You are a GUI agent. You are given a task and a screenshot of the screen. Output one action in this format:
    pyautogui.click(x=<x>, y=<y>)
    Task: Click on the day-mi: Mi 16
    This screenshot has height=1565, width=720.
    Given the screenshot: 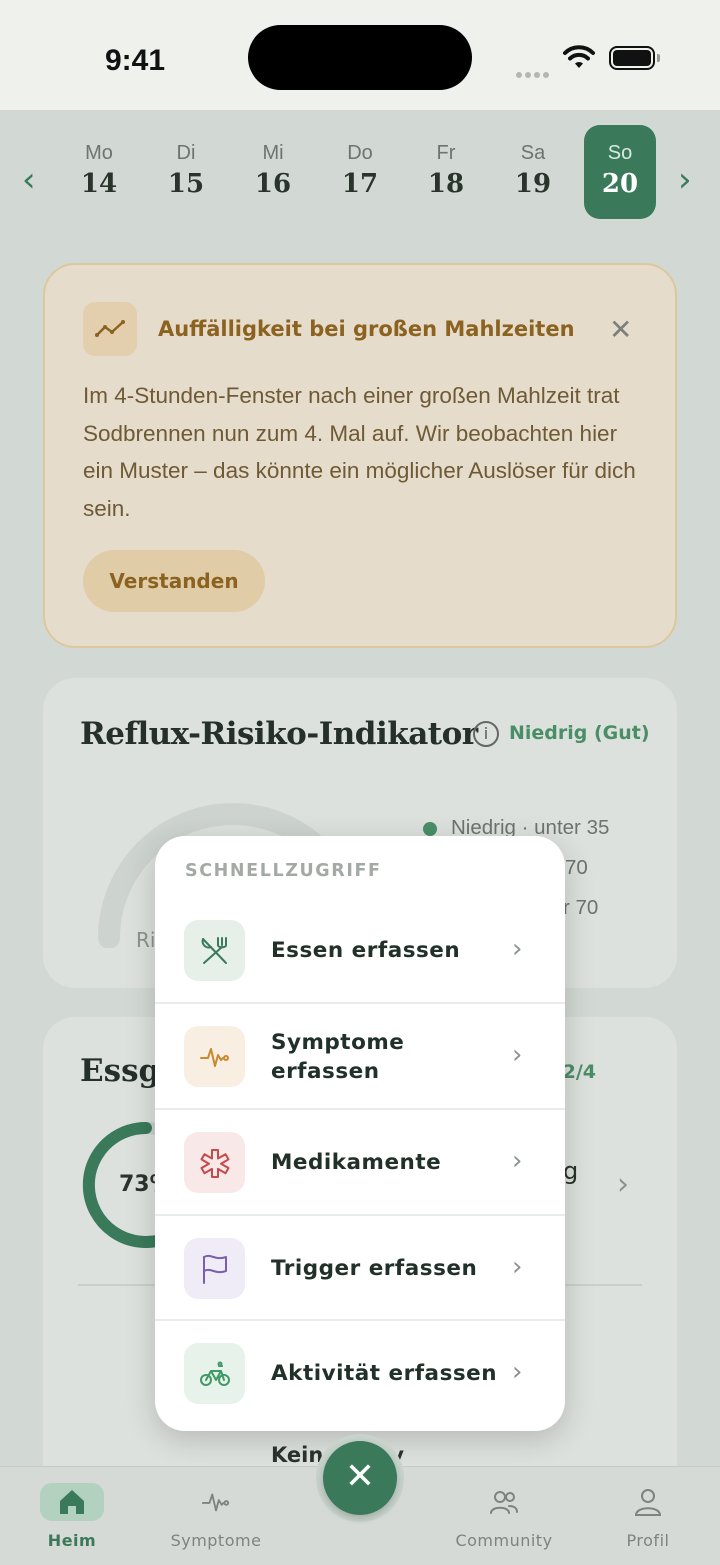 What is the action you would take?
    pyautogui.click(x=273, y=172)
    